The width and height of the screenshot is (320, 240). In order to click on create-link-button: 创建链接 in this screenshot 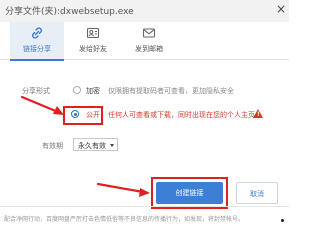, I will do `click(189, 193)`.